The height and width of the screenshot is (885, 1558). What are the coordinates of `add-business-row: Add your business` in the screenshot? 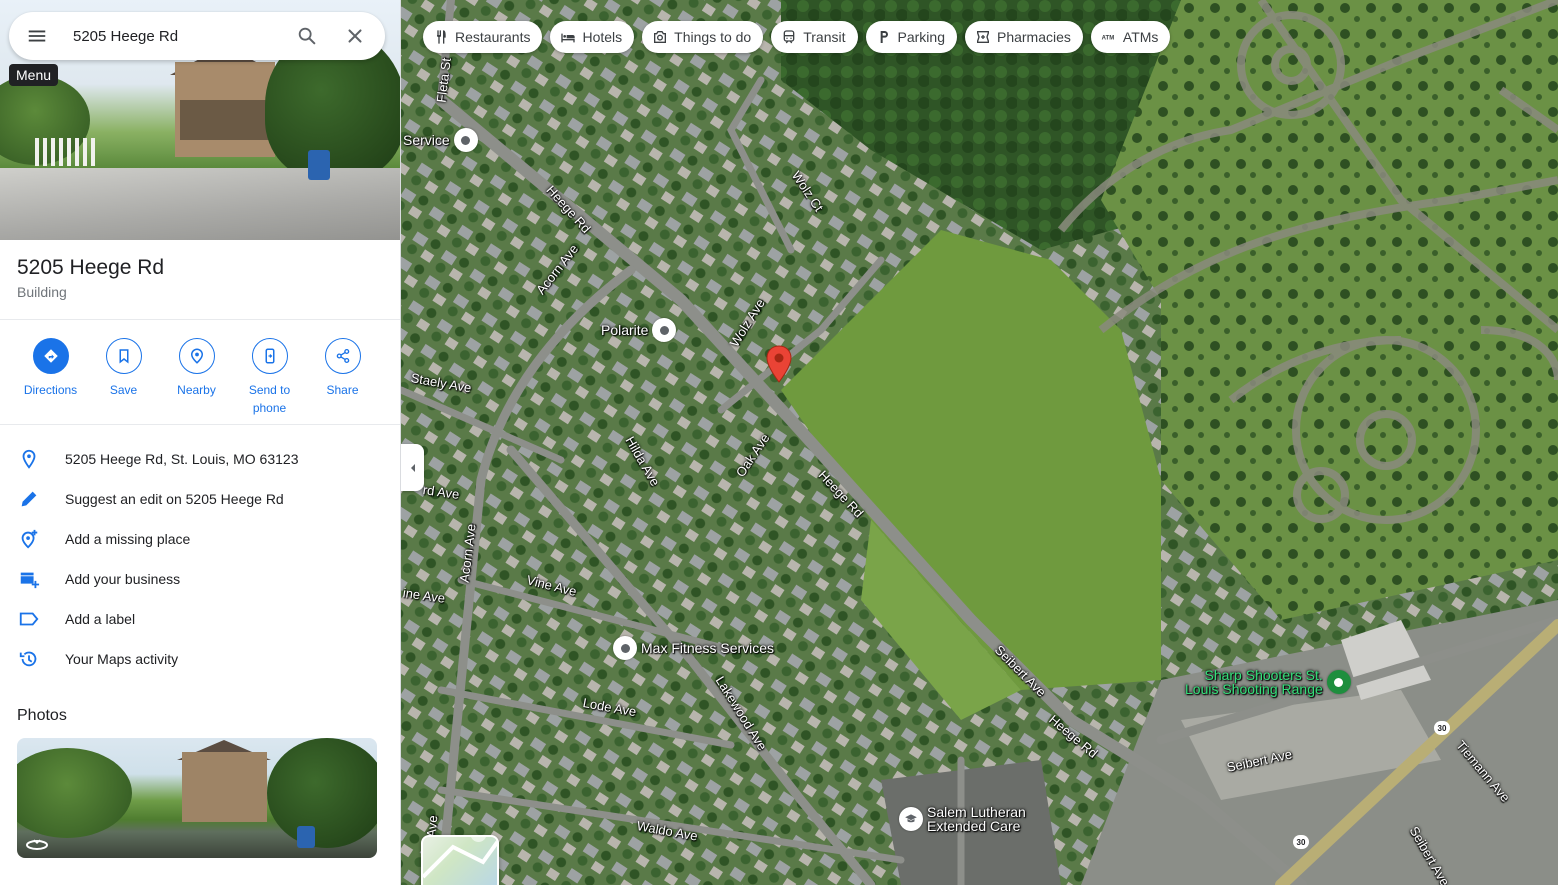 It's located at (200, 579).